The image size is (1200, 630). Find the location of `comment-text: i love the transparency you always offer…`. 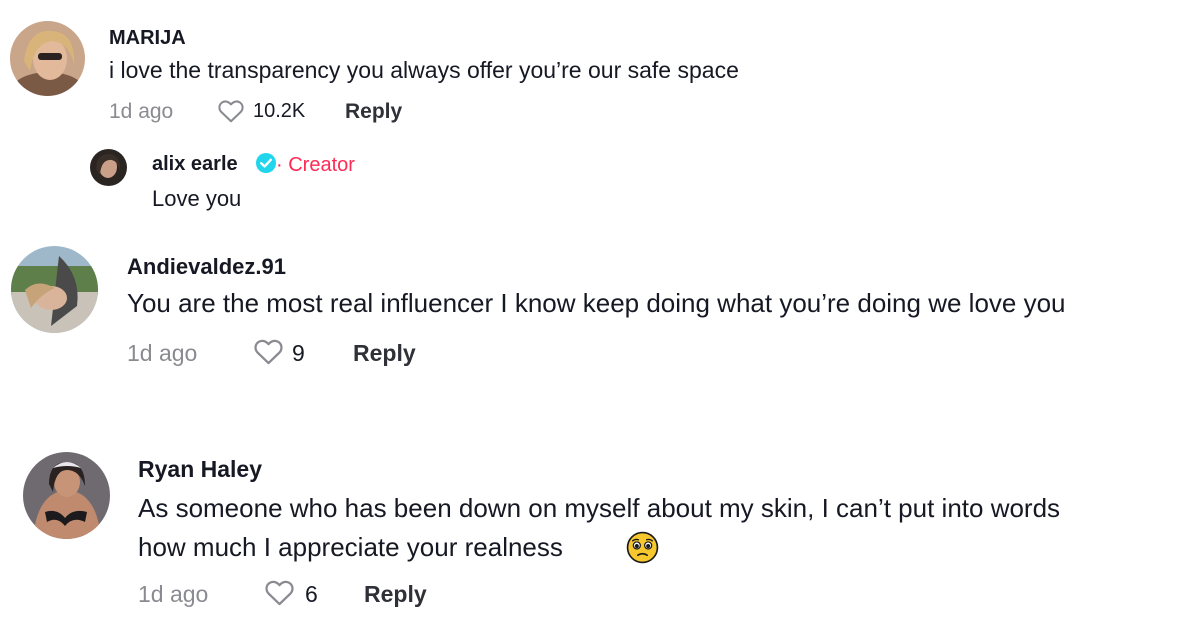

comment-text: i love the transparency you always offer… is located at coordinates (424, 70).